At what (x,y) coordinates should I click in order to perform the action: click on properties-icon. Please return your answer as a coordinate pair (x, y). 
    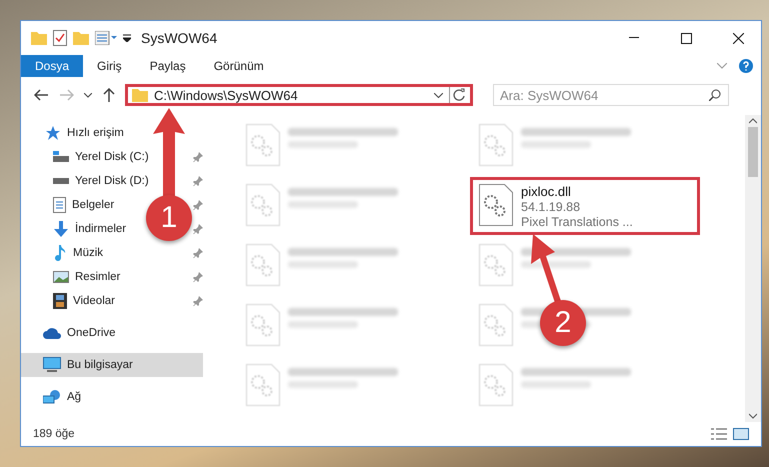
    Looking at the image, I should click on (106, 38).